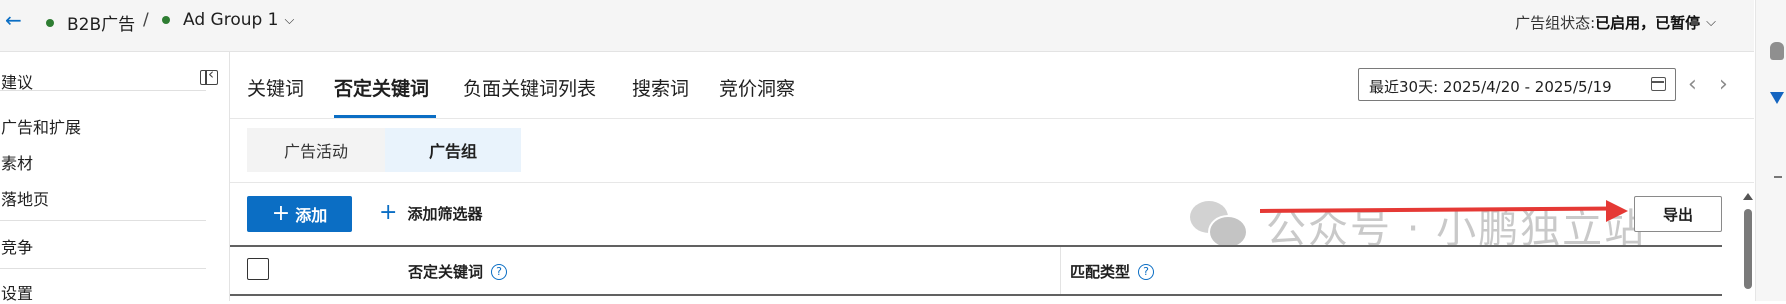  What do you see at coordinates (1778, 177) in the screenshot?
I see `dash-icon` at bounding box center [1778, 177].